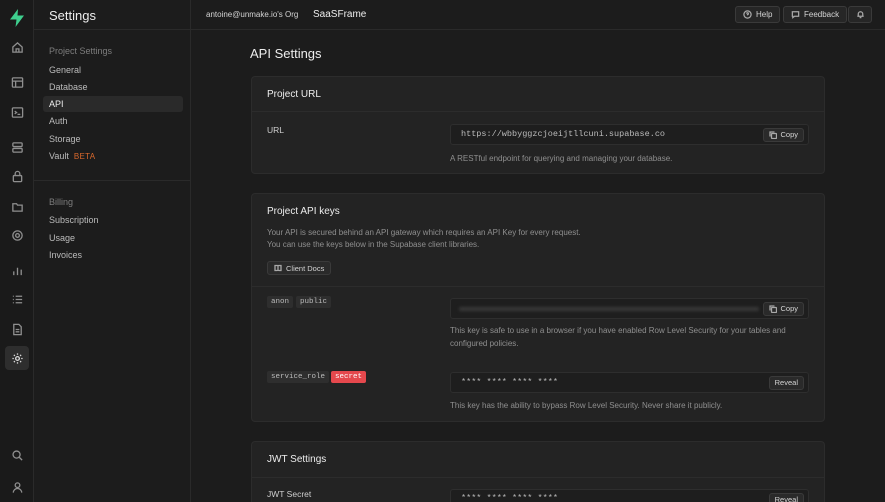 Image resolution: width=885 pixels, height=502 pixels. Describe the element at coordinates (629, 495) in the screenshot. I see `jwt-secret-field: **** **** **** **** Reveal` at that location.